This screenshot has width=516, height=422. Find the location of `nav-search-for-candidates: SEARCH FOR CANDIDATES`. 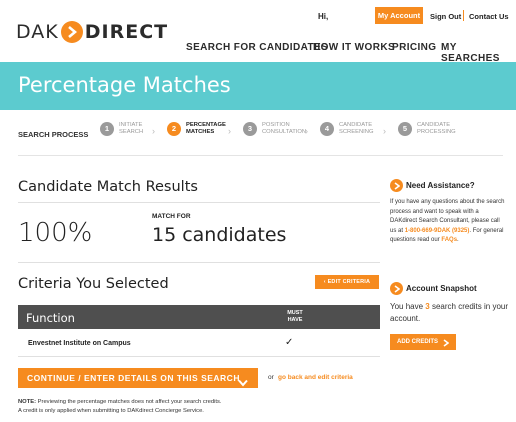

nav-search-for-candidates: SEARCH FOR CANDIDATES is located at coordinates (257, 47).